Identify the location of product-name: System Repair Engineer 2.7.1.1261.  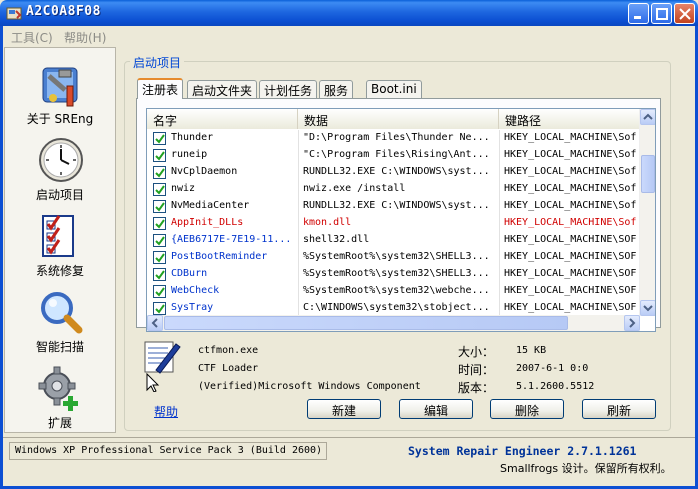
(522, 451).